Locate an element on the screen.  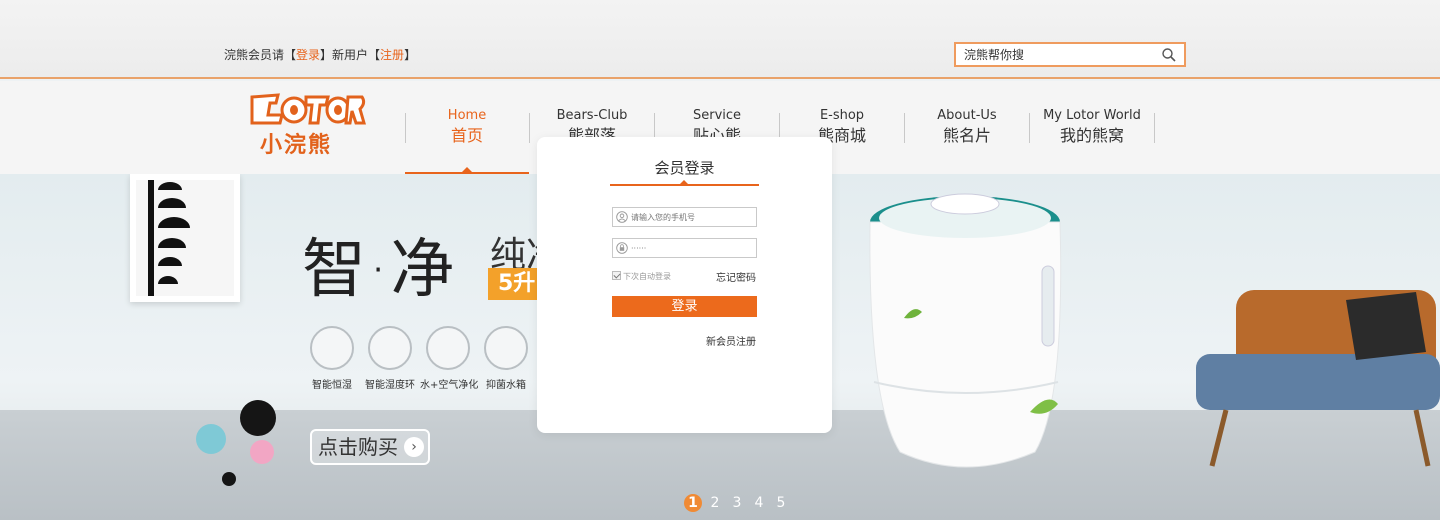
nav-item-home: Home 首页 is located at coordinates (467, 140).